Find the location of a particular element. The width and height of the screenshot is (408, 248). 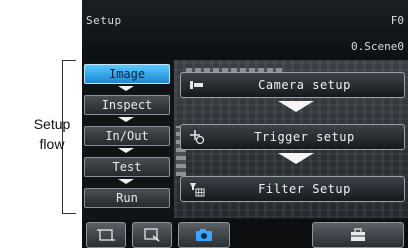

trigger-setup-button: Trigger setup is located at coordinates (292, 137).